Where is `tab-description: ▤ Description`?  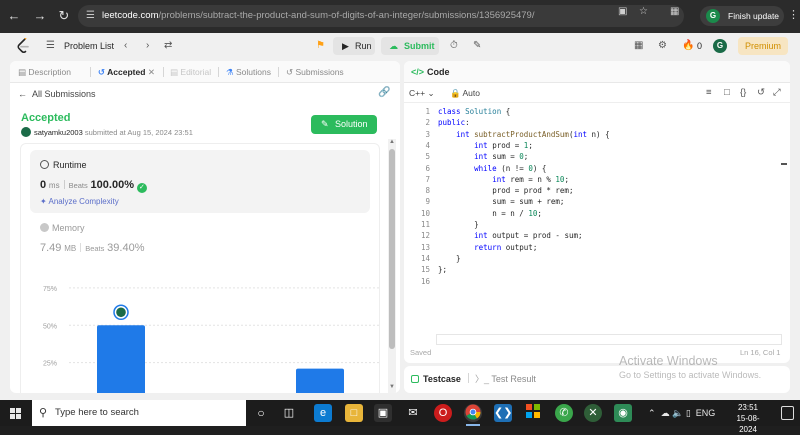 tab-description: ▤ Description is located at coordinates (44, 72).